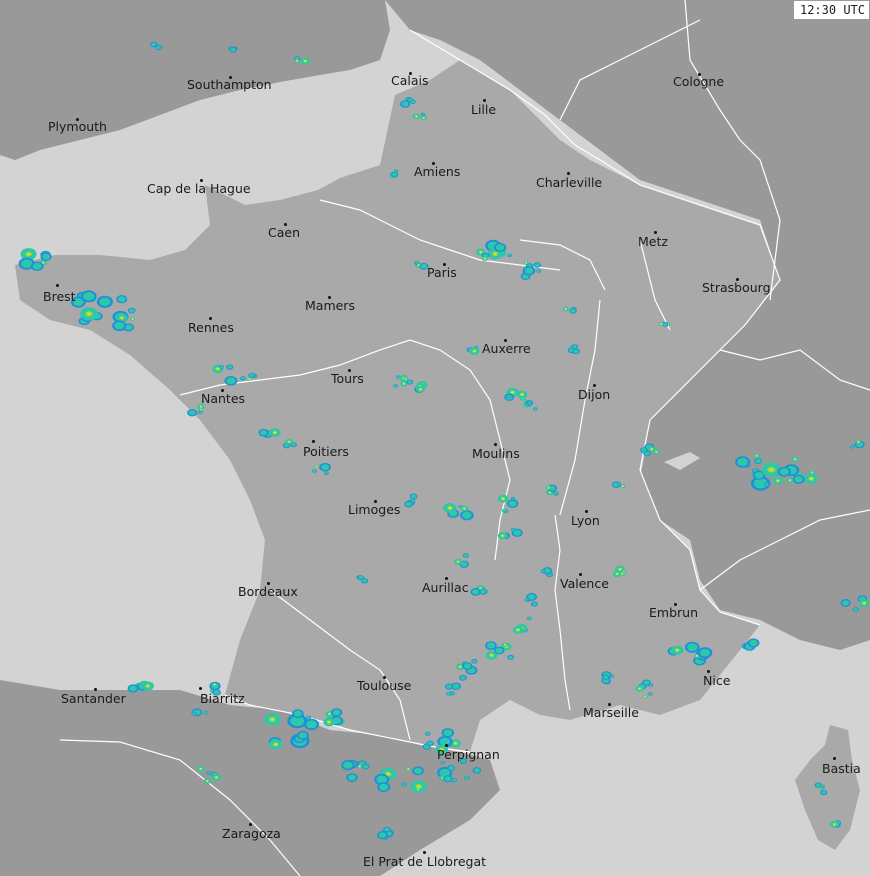  Describe the element at coordinates (199, 188) in the screenshot. I see `city-label: Cap de la Hague` at that location.